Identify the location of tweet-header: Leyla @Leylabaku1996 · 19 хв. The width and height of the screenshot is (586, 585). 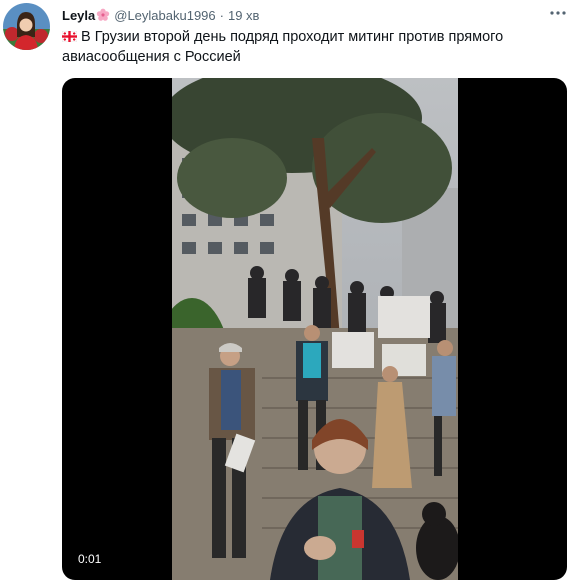
(160, 15).